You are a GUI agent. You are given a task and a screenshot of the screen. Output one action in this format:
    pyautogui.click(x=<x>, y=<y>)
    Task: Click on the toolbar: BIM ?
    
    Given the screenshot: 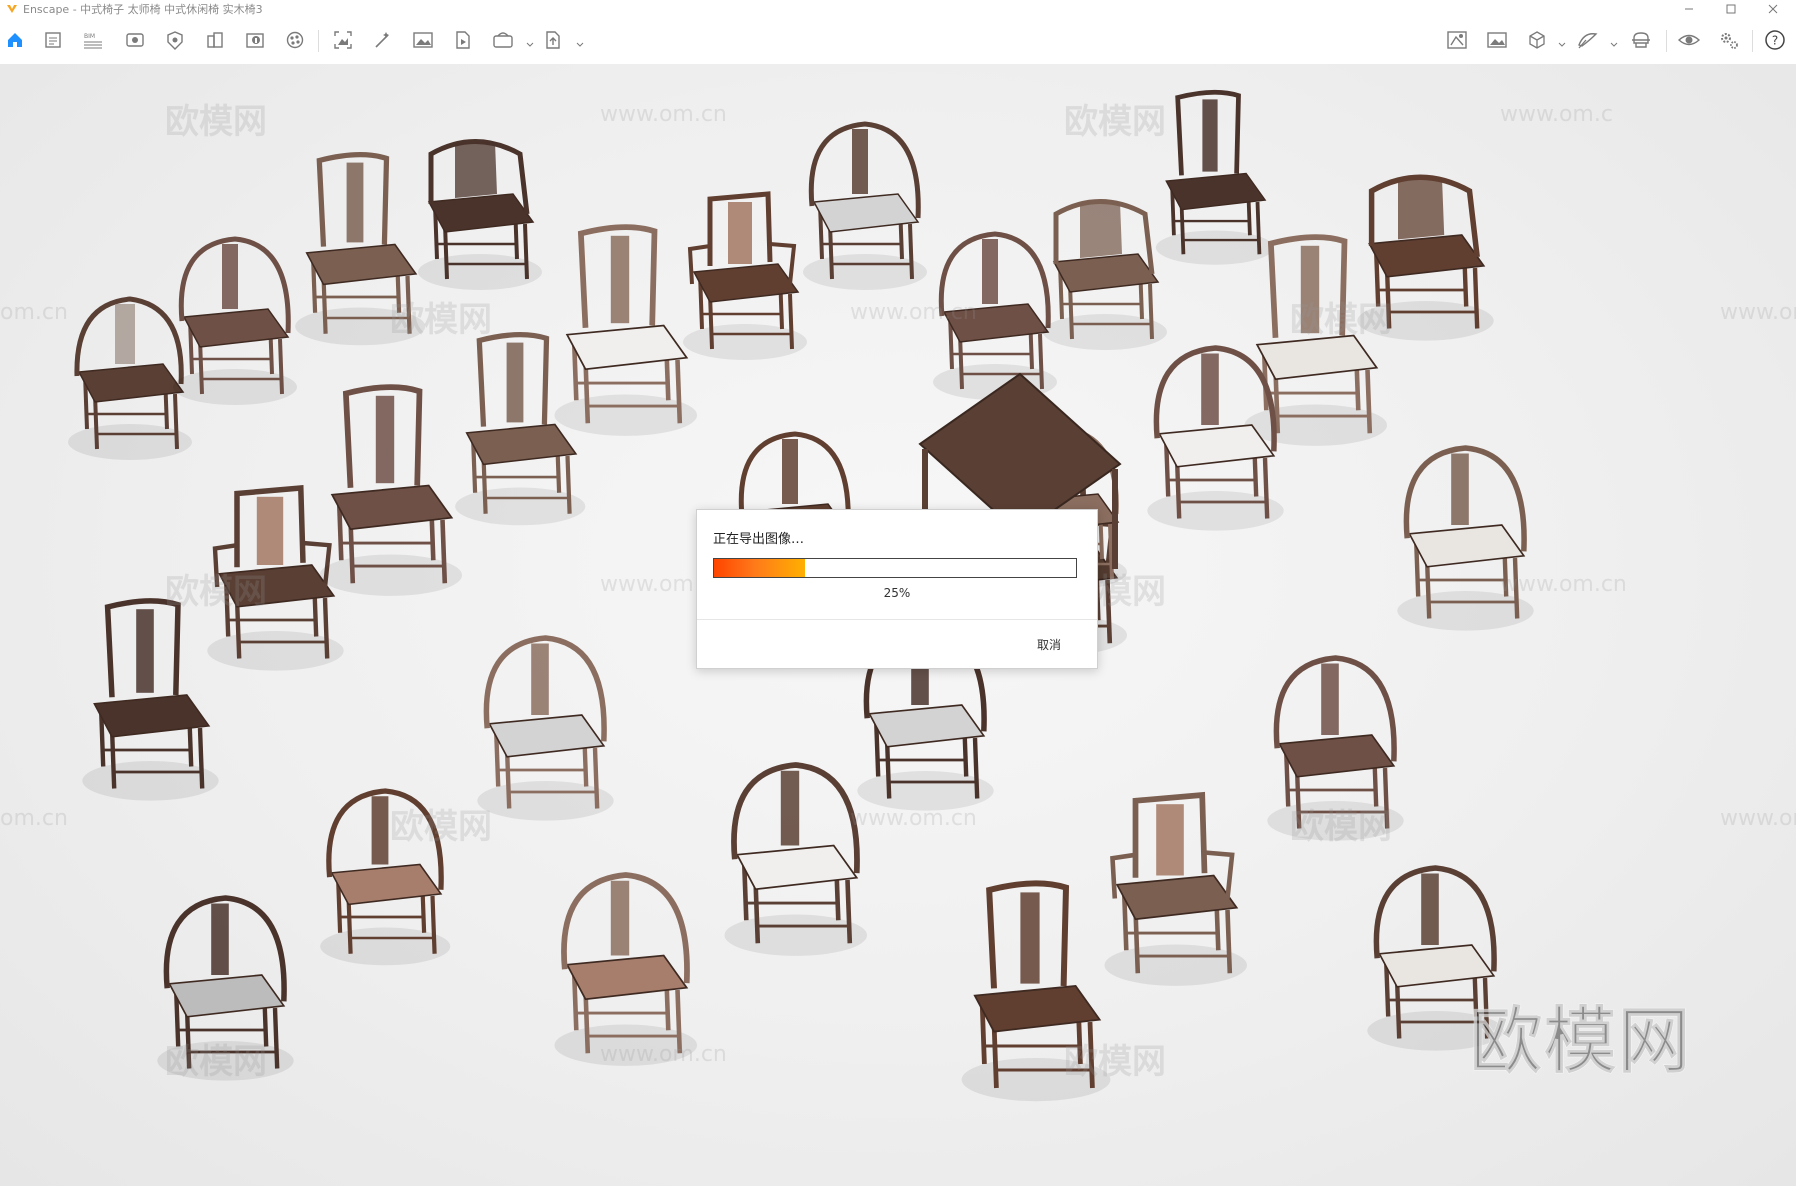 What is the action you would take?
    pyautogui.click(x=898, y=45)
    